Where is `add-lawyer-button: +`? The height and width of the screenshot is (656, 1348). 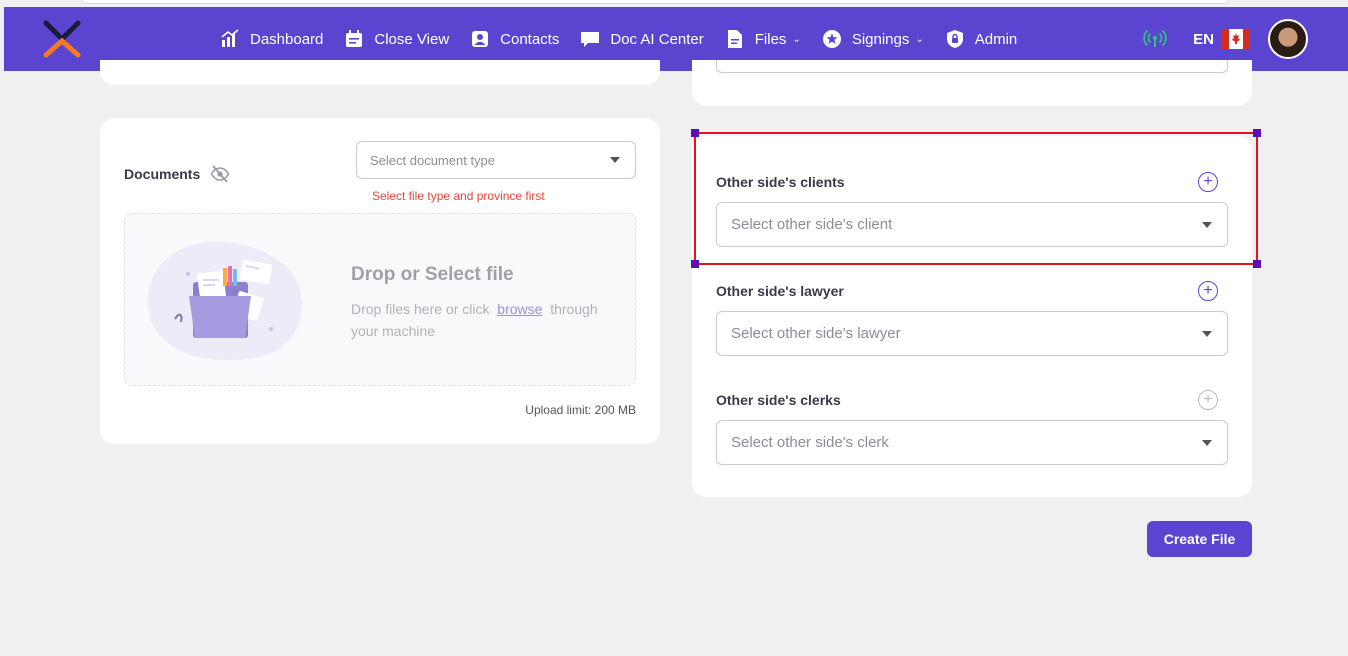 add-lawyer-button: + is located at coordinates (1208, 291).